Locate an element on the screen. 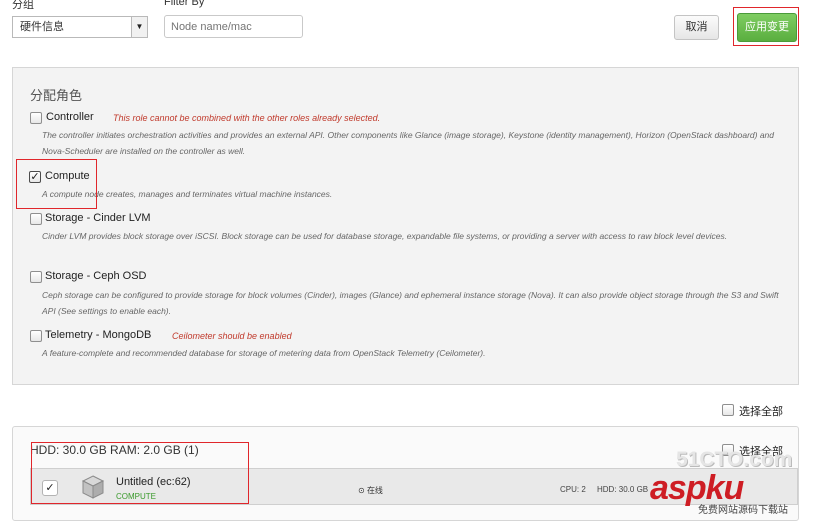  role-name-ceph: Storage - Ceph OSD is located at coordinates (96, 276).